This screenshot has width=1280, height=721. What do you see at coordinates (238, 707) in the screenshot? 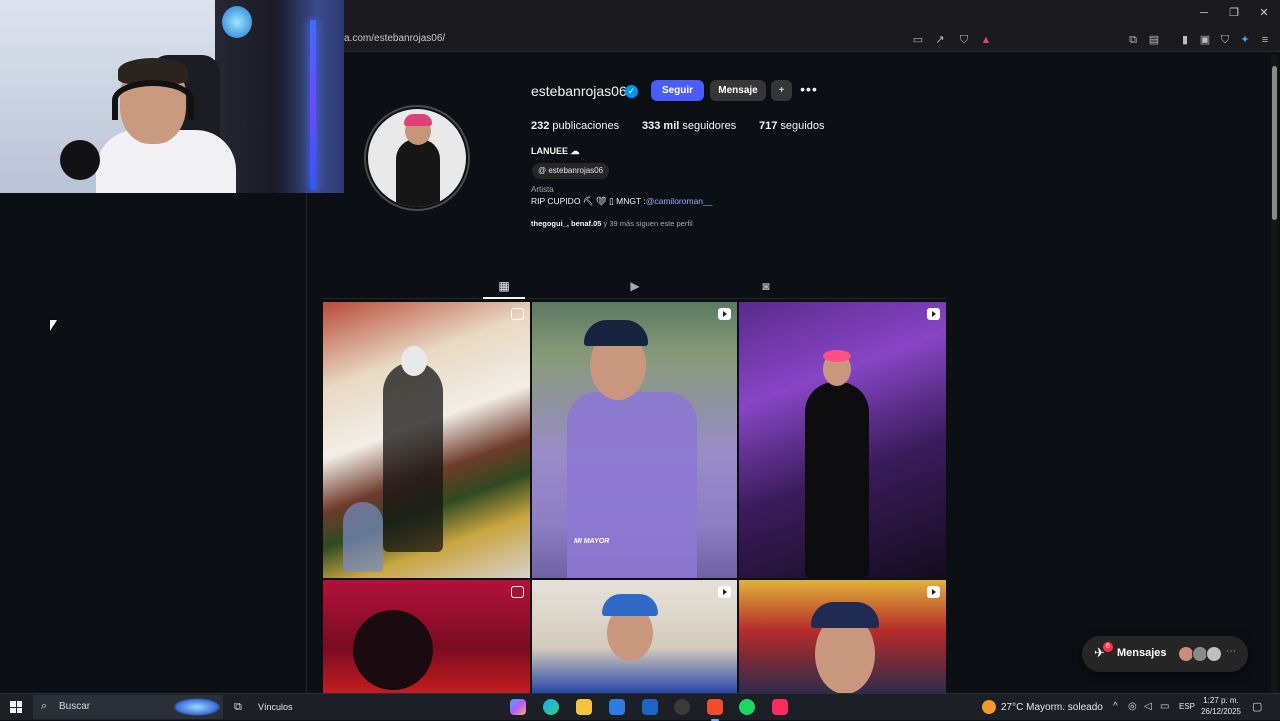
I see `task-view-icon: ⧉` at bounding box center [238, 707].